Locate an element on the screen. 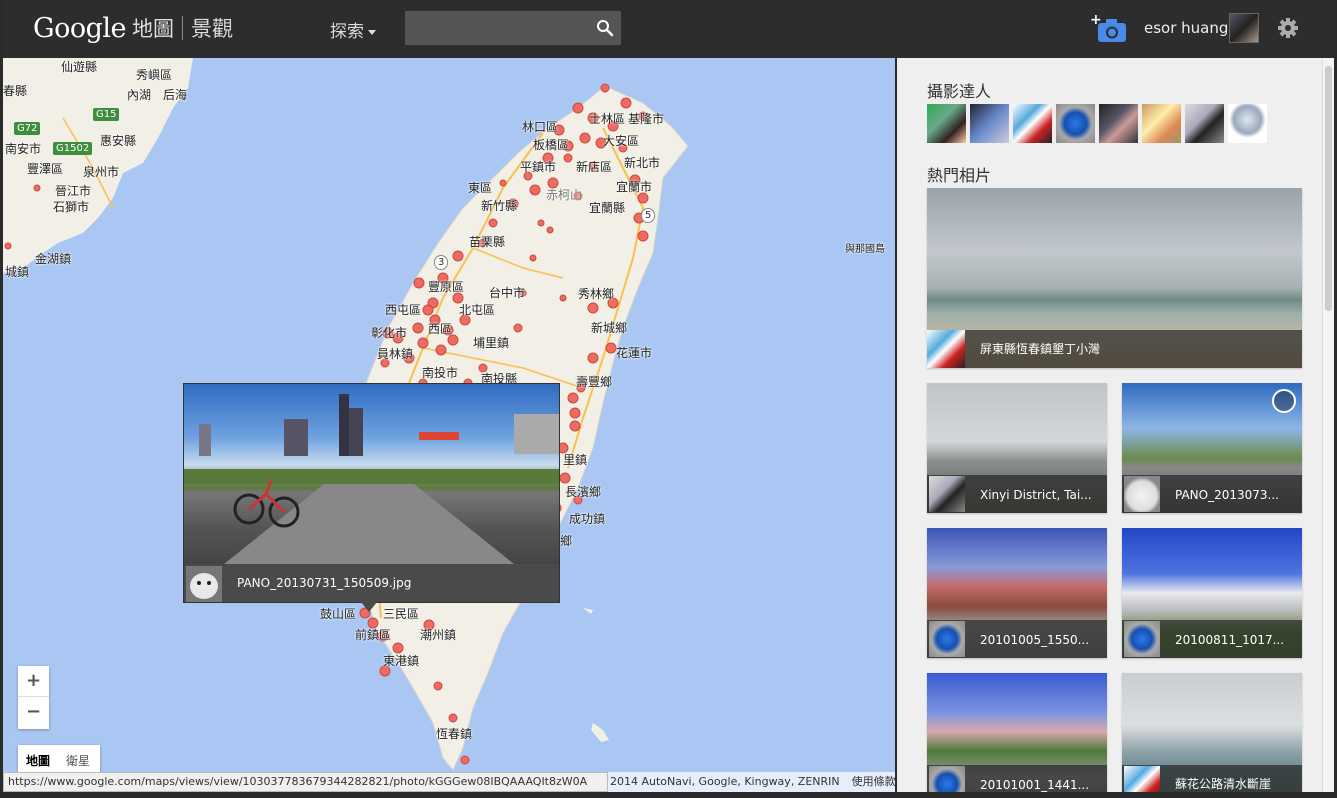  map-label: 花蓮市 is located at coordinates (634, 353).